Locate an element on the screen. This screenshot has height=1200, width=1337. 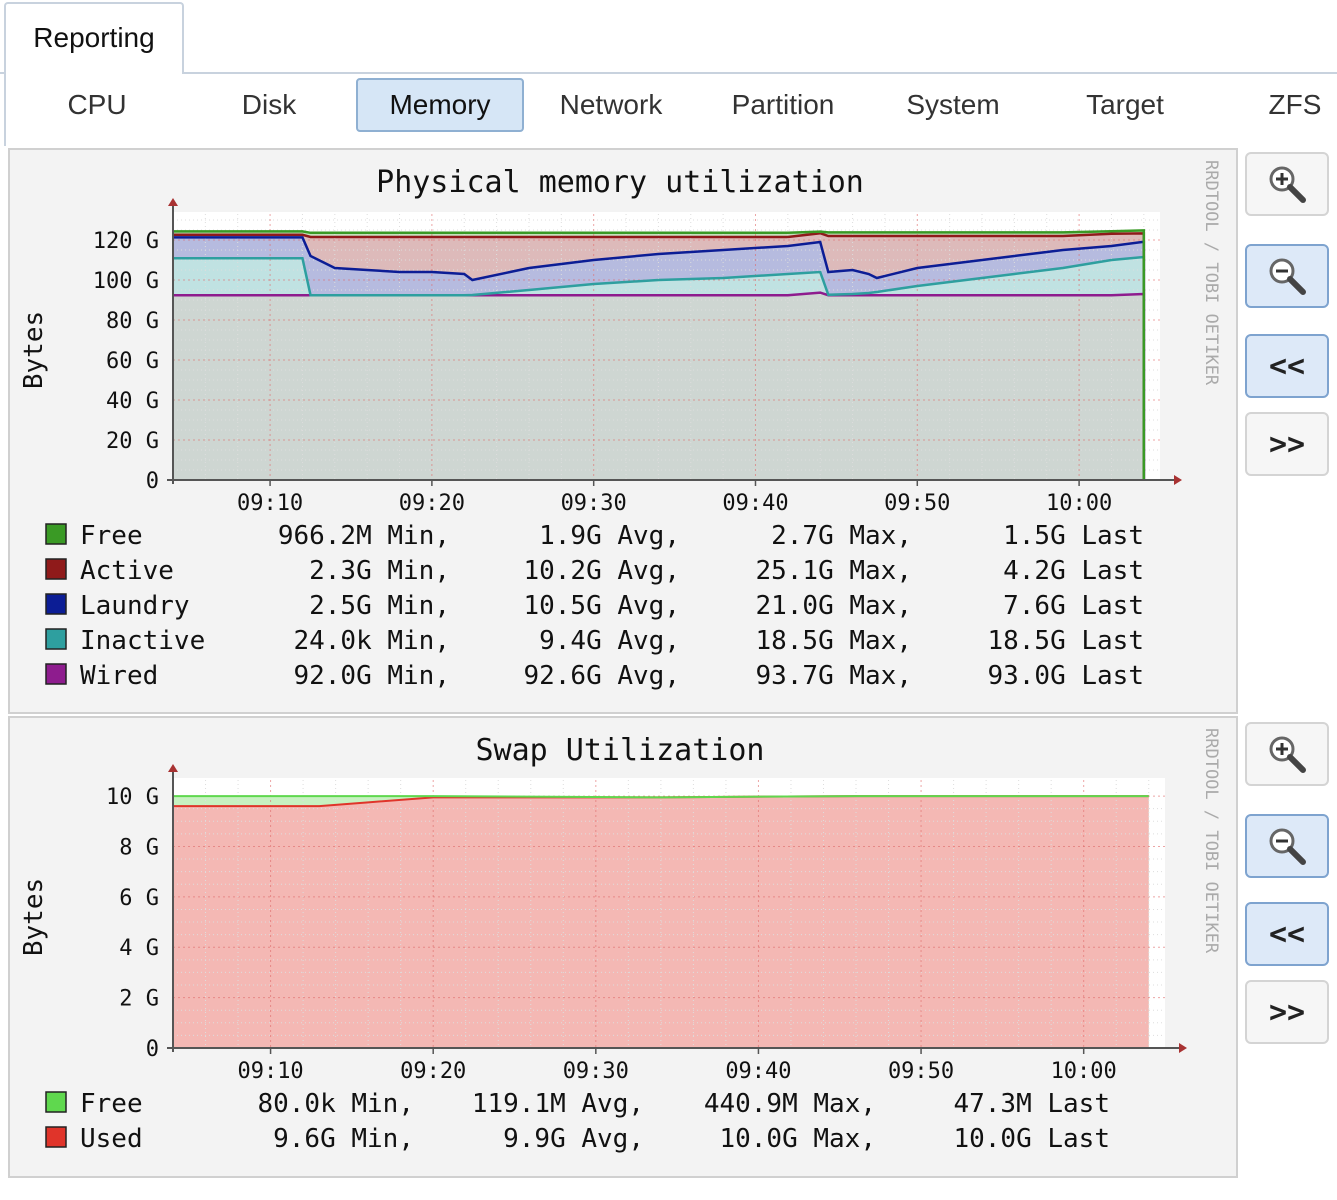
legend-max: 93.7G Max, is located at coordinates (833, 676).